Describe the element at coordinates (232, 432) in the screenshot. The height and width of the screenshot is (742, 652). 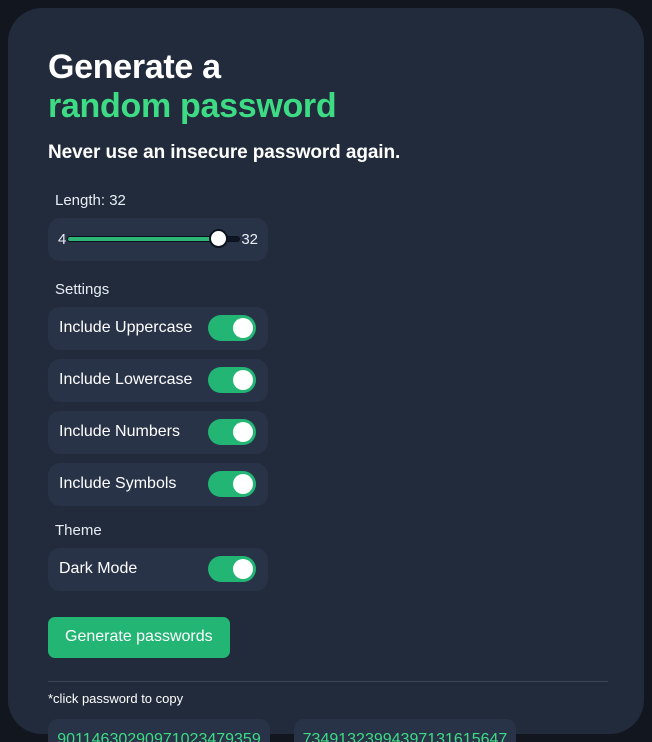
I see `toggle-include-numbers` at that location.